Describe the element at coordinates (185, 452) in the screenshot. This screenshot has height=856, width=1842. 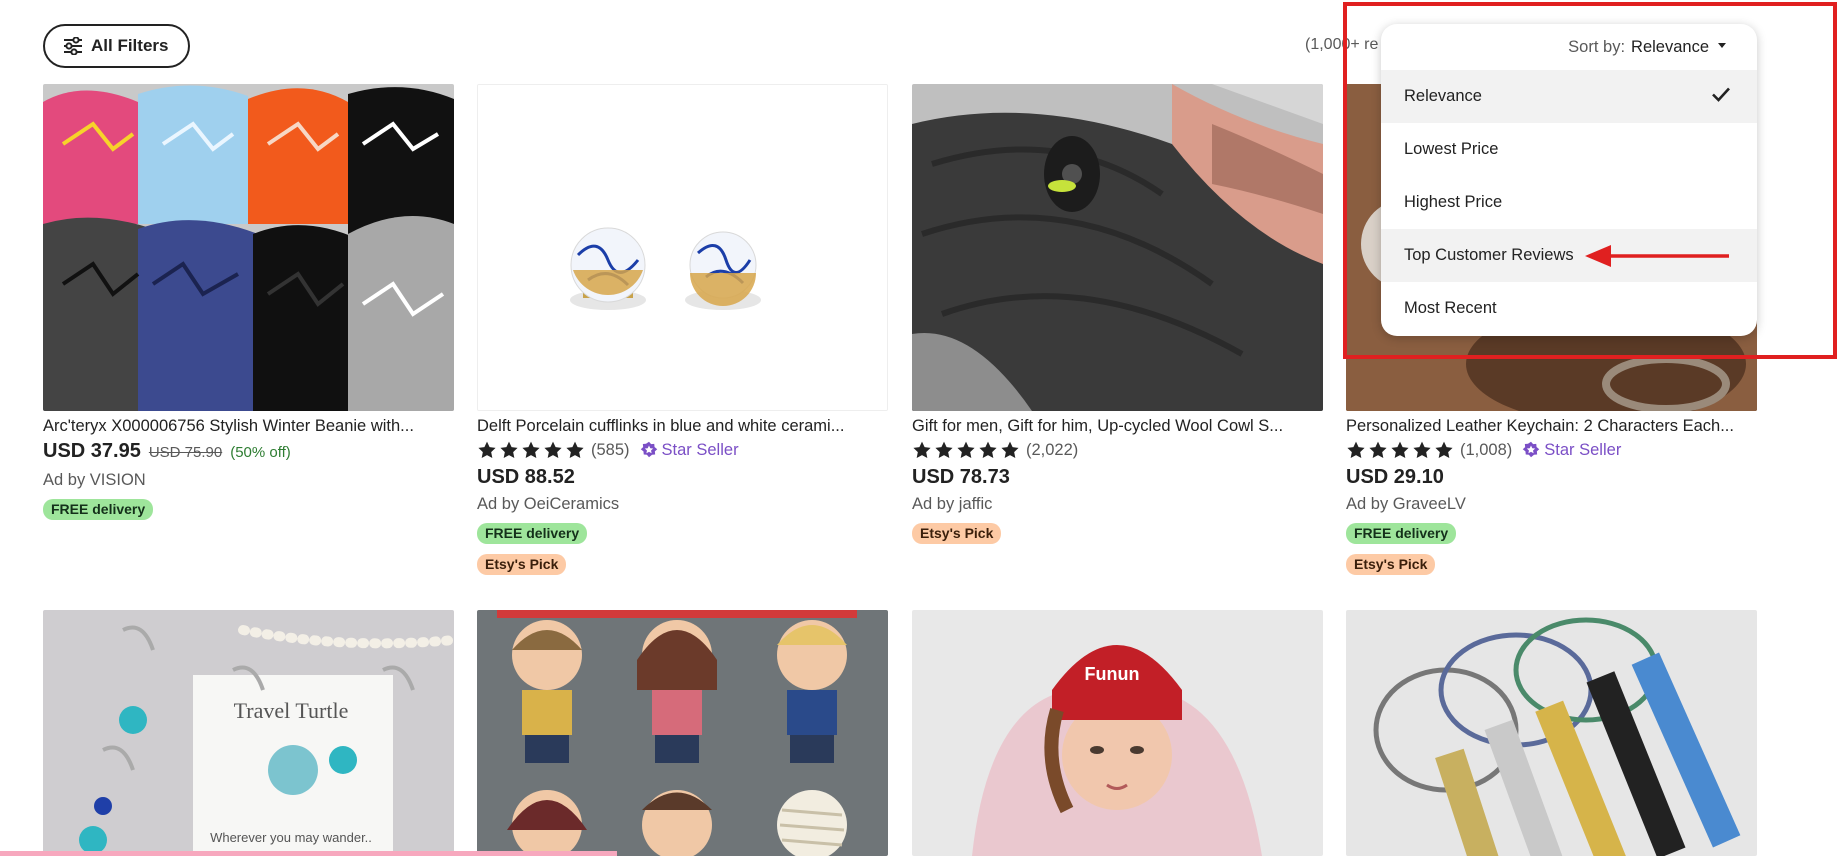
I see `original-price: USD 75.90` at that location.